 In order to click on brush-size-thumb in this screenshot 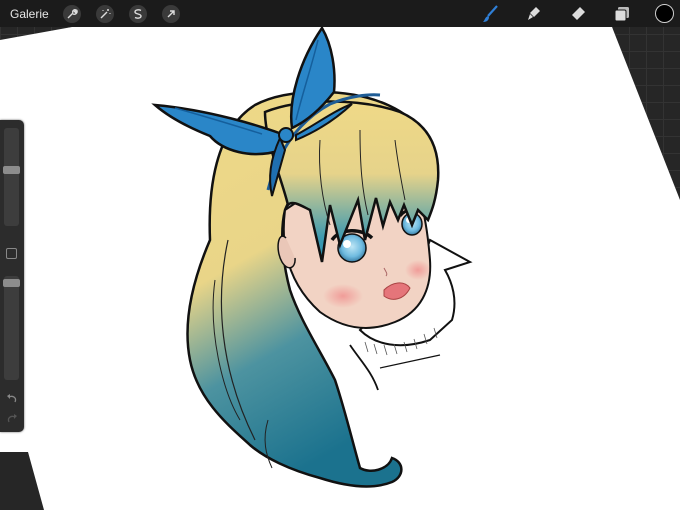, I will do `click(11, 170)`.